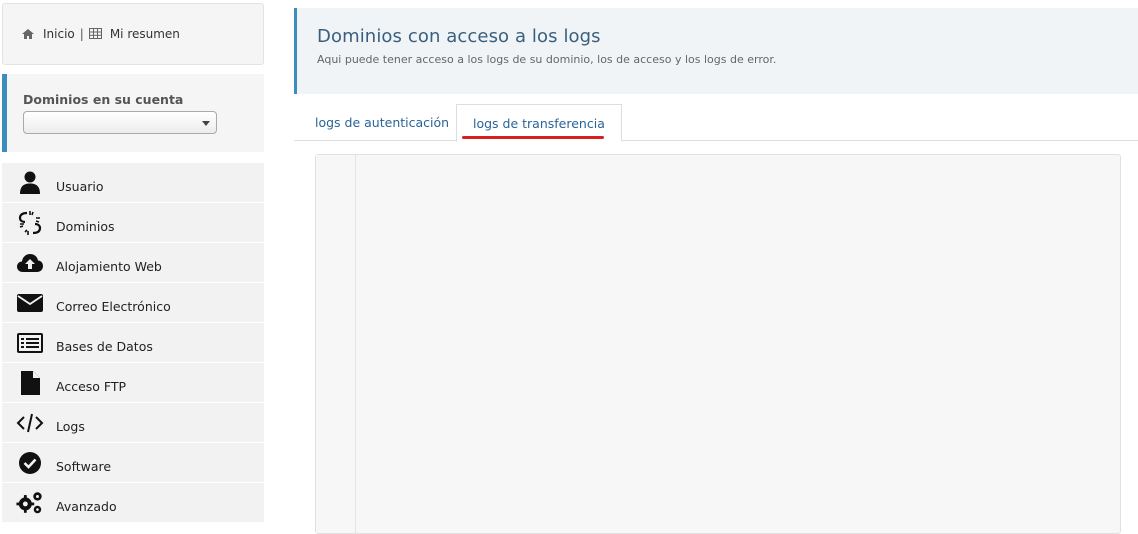 This screenshot has width=1138, height=534. I want to click on tab-label: logs de autenticación, so click(382, 122).